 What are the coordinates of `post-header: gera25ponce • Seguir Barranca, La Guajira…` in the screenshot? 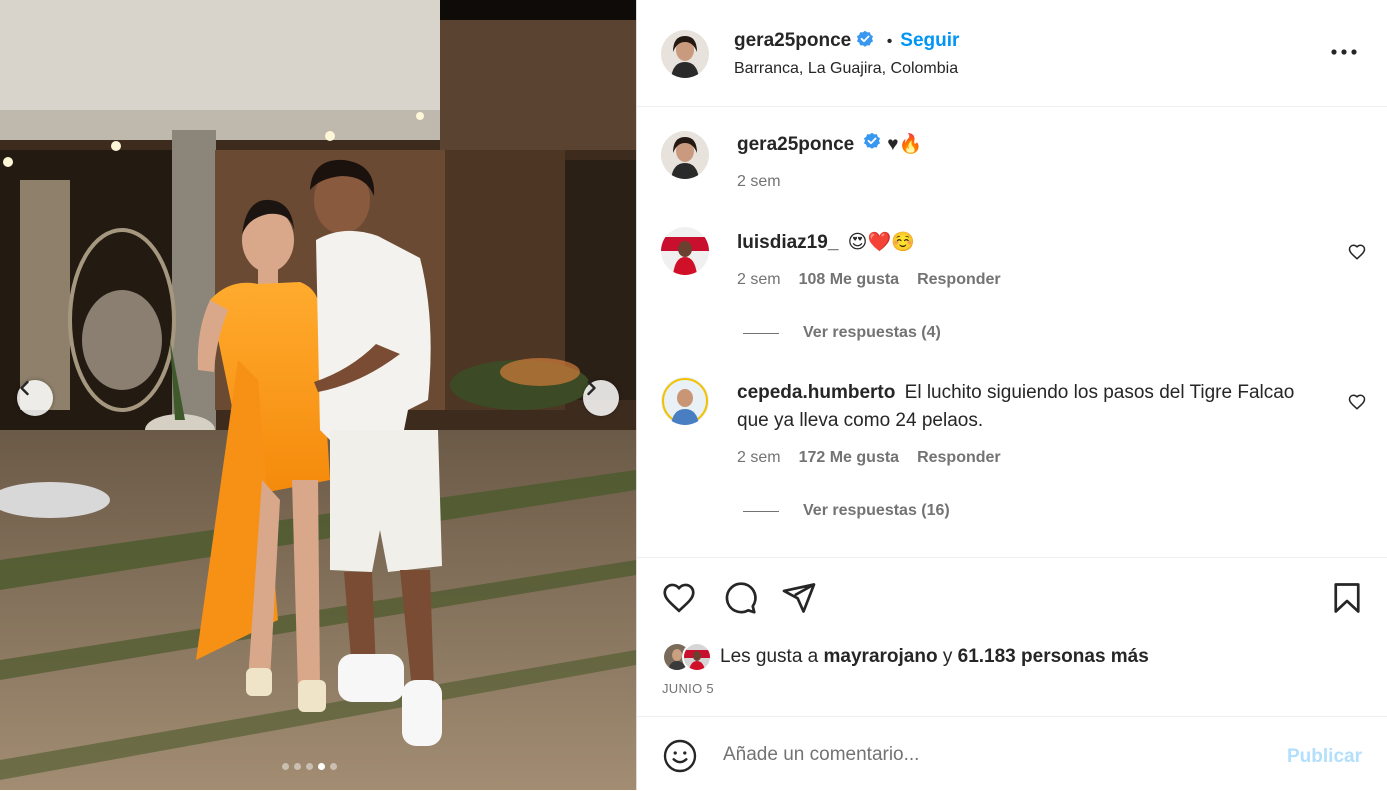 It's located at (1012, 53).